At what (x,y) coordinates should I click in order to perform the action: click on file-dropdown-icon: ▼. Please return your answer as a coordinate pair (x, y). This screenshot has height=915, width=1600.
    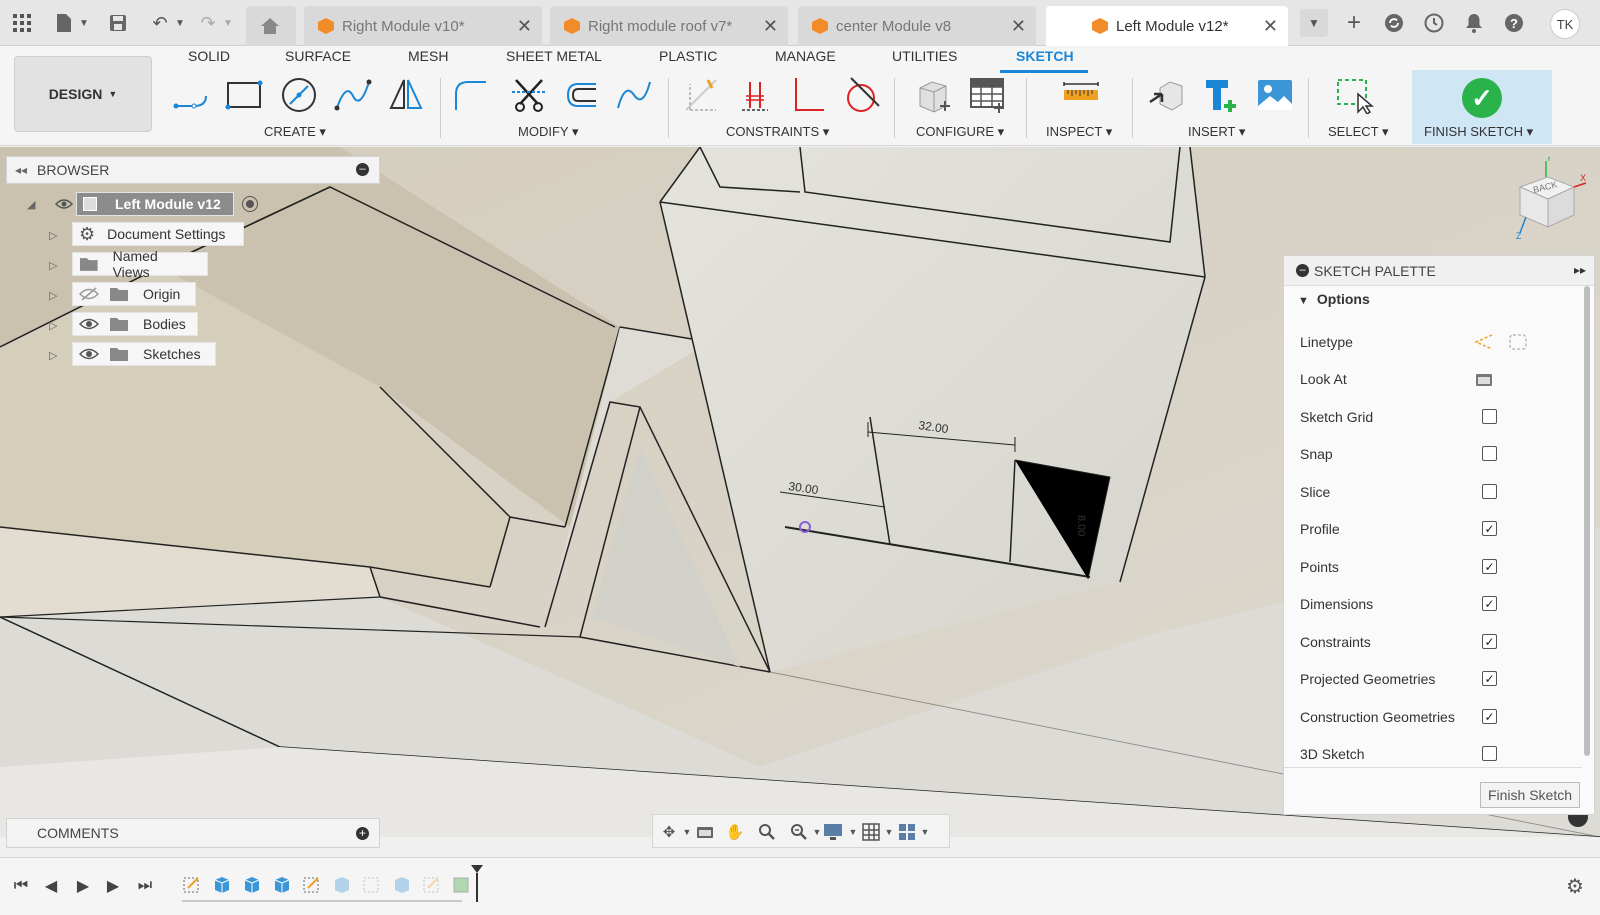
    Looking at the image, I should click on (84, 23).